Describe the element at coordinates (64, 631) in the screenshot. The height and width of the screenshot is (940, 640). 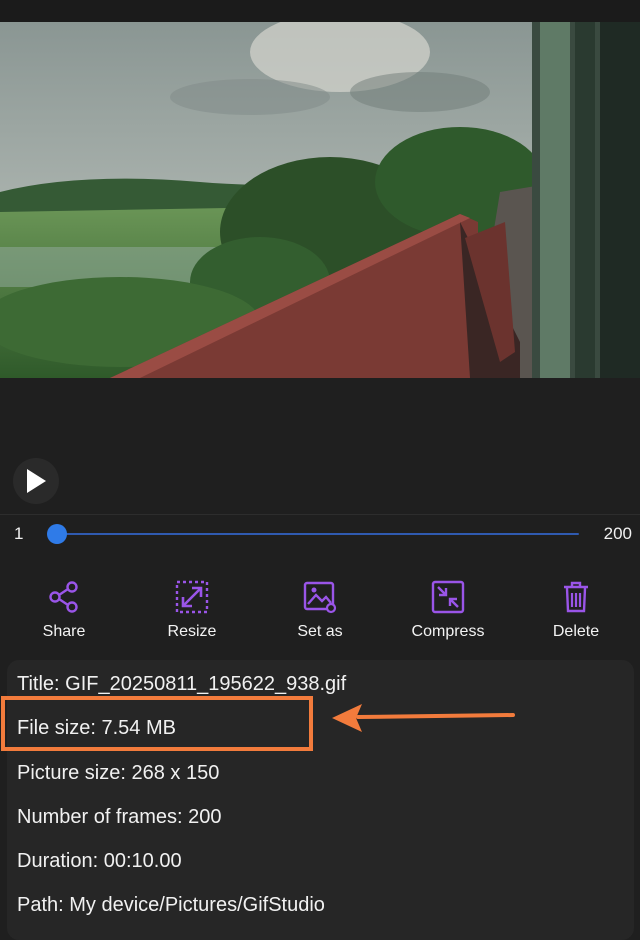
I see `share-label: Share` at that location.